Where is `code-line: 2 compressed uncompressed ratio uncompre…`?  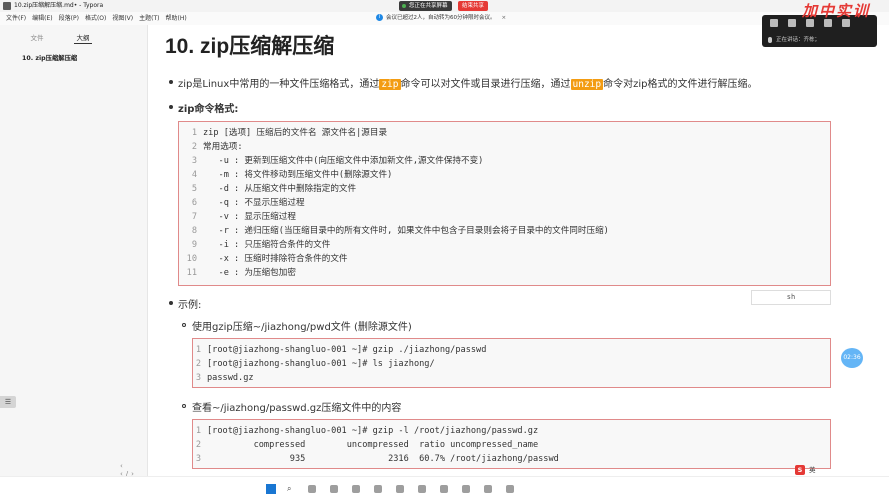
code-line: 2 compressed uncompressed ratio uncompre… is located at coordinates (367, 445).